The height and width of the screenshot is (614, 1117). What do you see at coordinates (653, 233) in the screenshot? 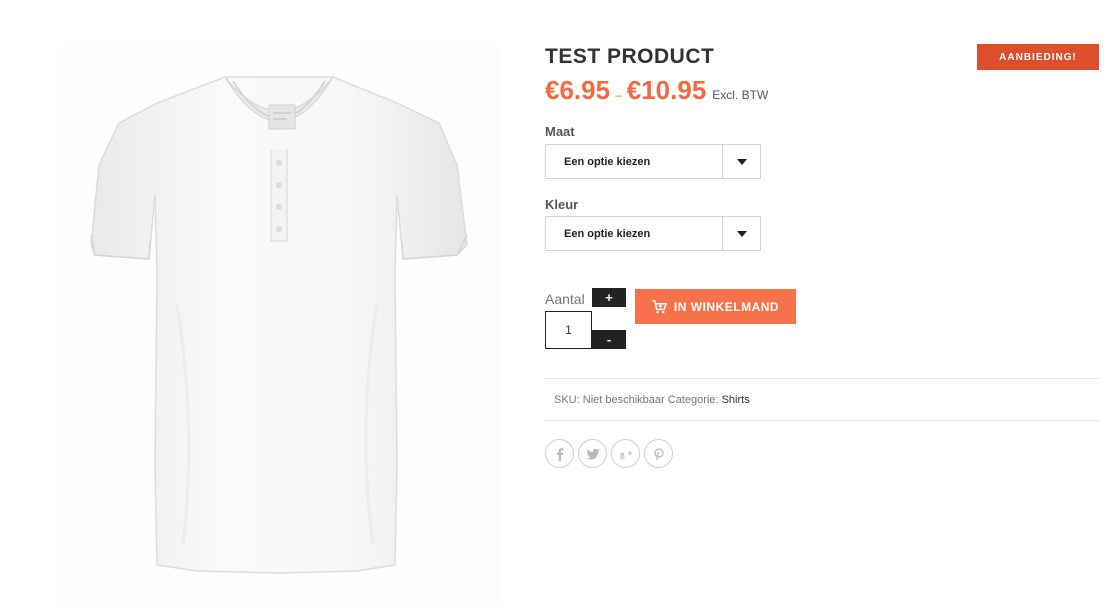
I see `color-select: Een optie kiezen` at bounding box center [653, 233].